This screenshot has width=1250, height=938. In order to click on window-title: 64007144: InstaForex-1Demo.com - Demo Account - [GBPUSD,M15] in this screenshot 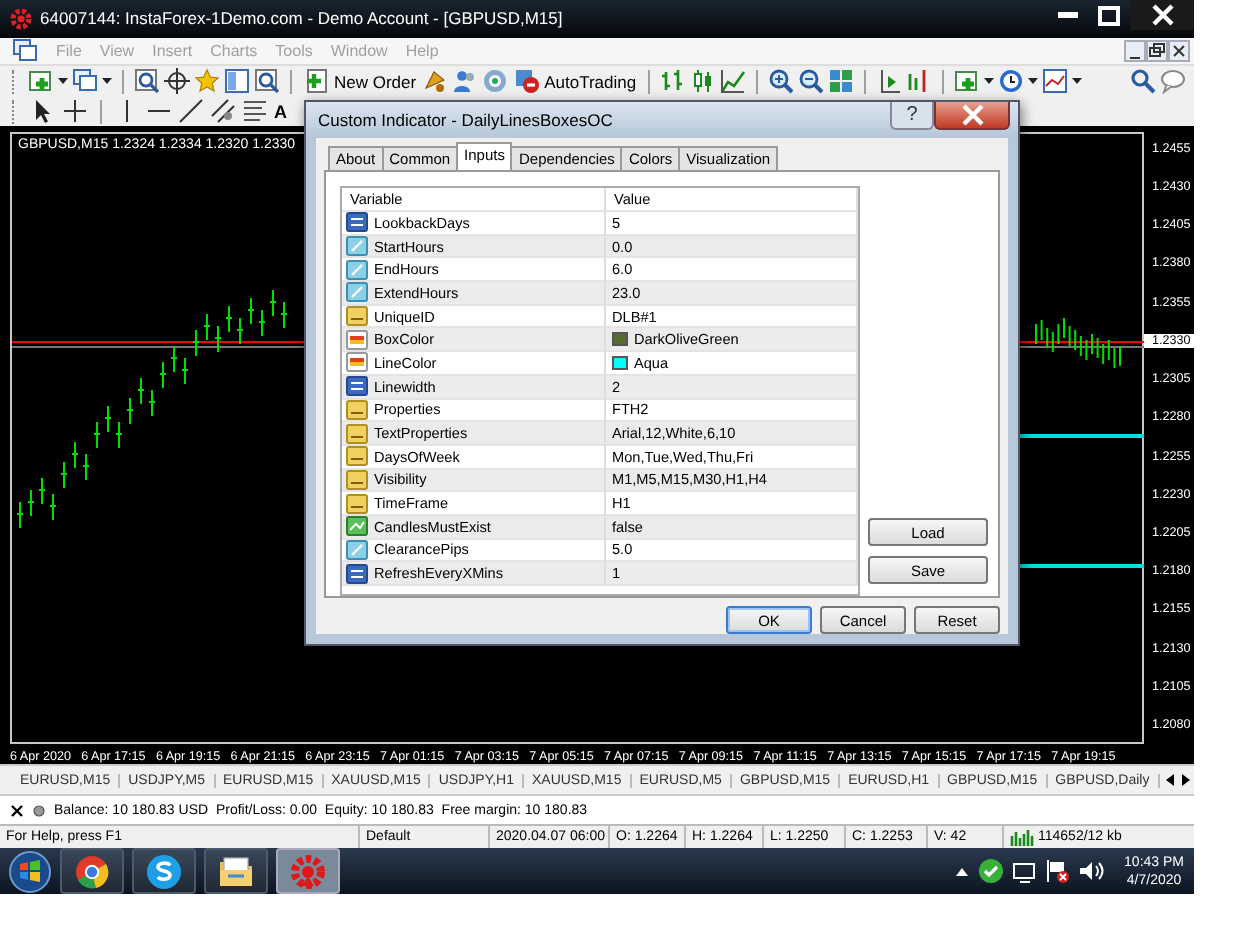, I will do `click(301, 18)`.